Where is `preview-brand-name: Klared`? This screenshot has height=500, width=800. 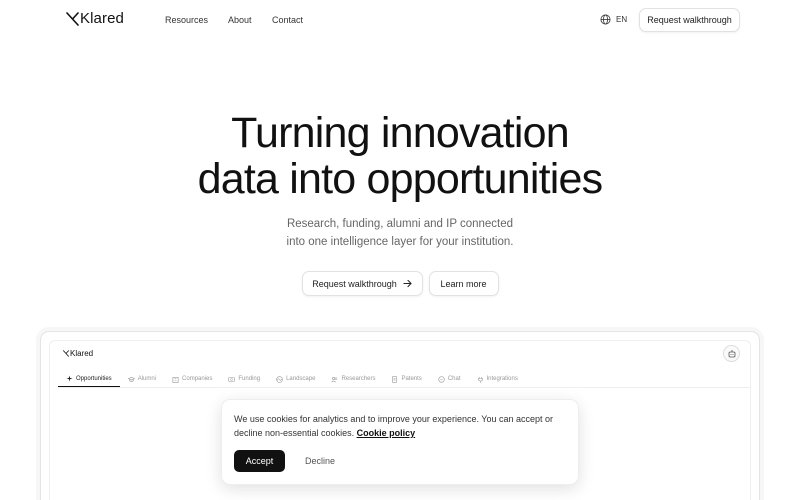
preview-brand-name: Klared is located at coordinates (82, 353).